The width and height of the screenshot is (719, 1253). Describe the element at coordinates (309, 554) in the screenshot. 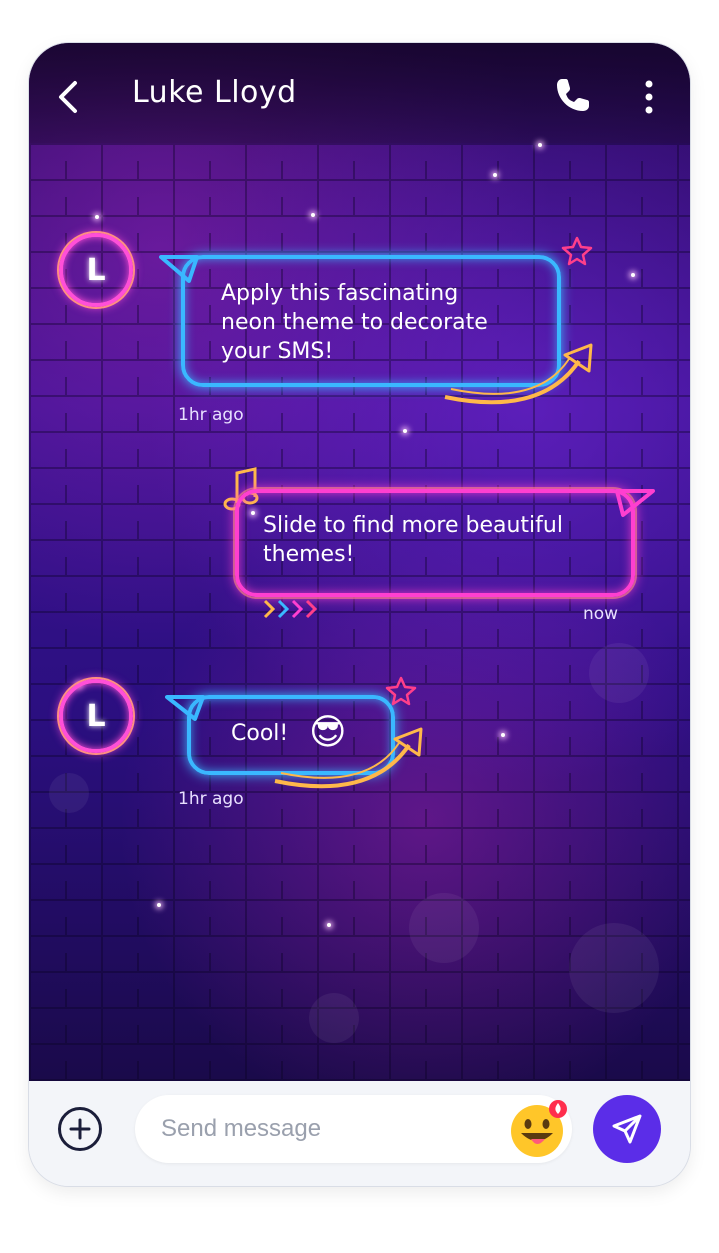

I see `message-line: themes!` at that location.